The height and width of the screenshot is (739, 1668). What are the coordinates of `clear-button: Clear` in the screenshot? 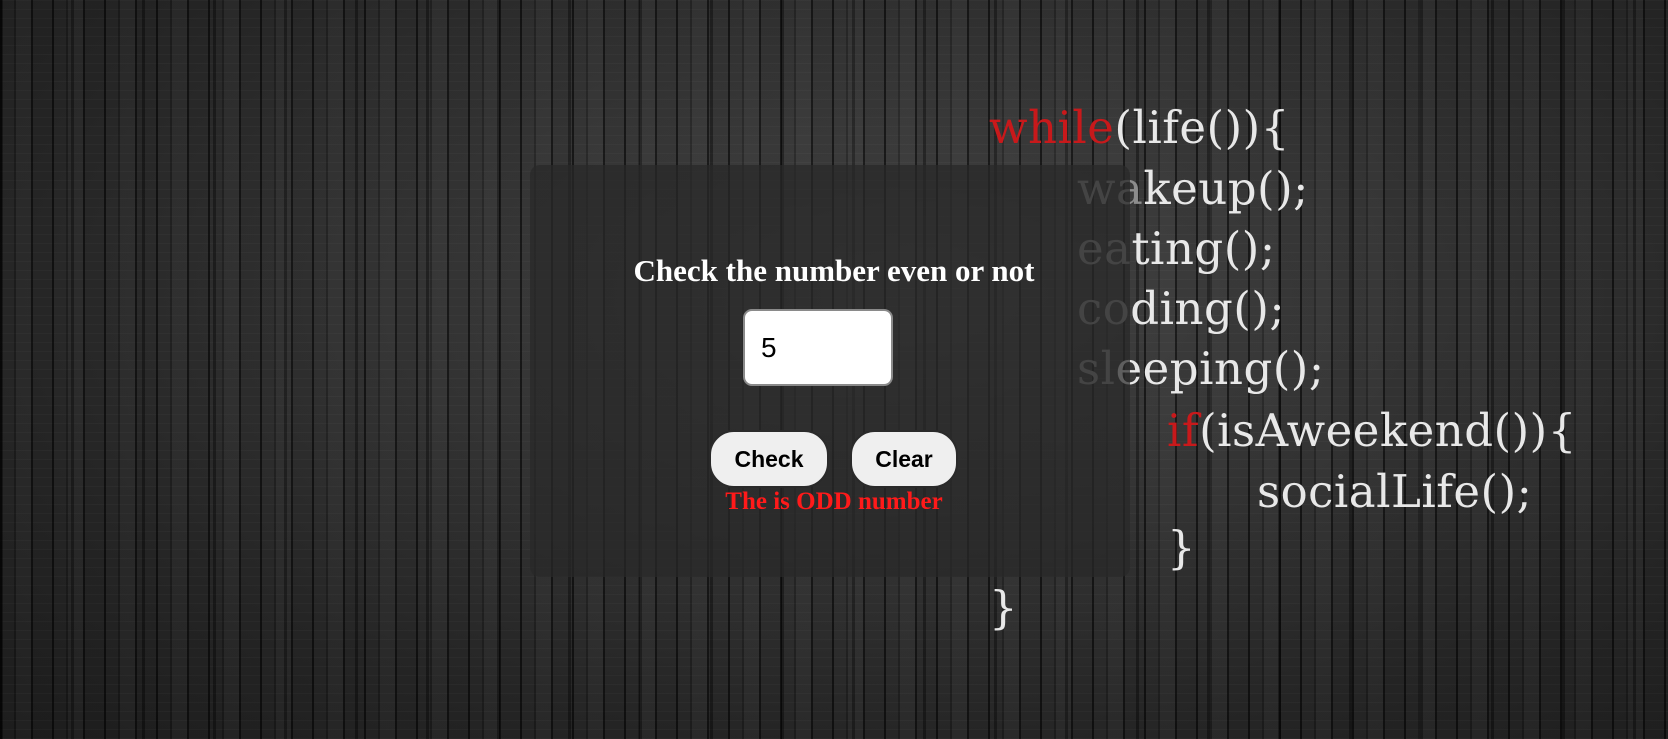 It's located at (904, 459).